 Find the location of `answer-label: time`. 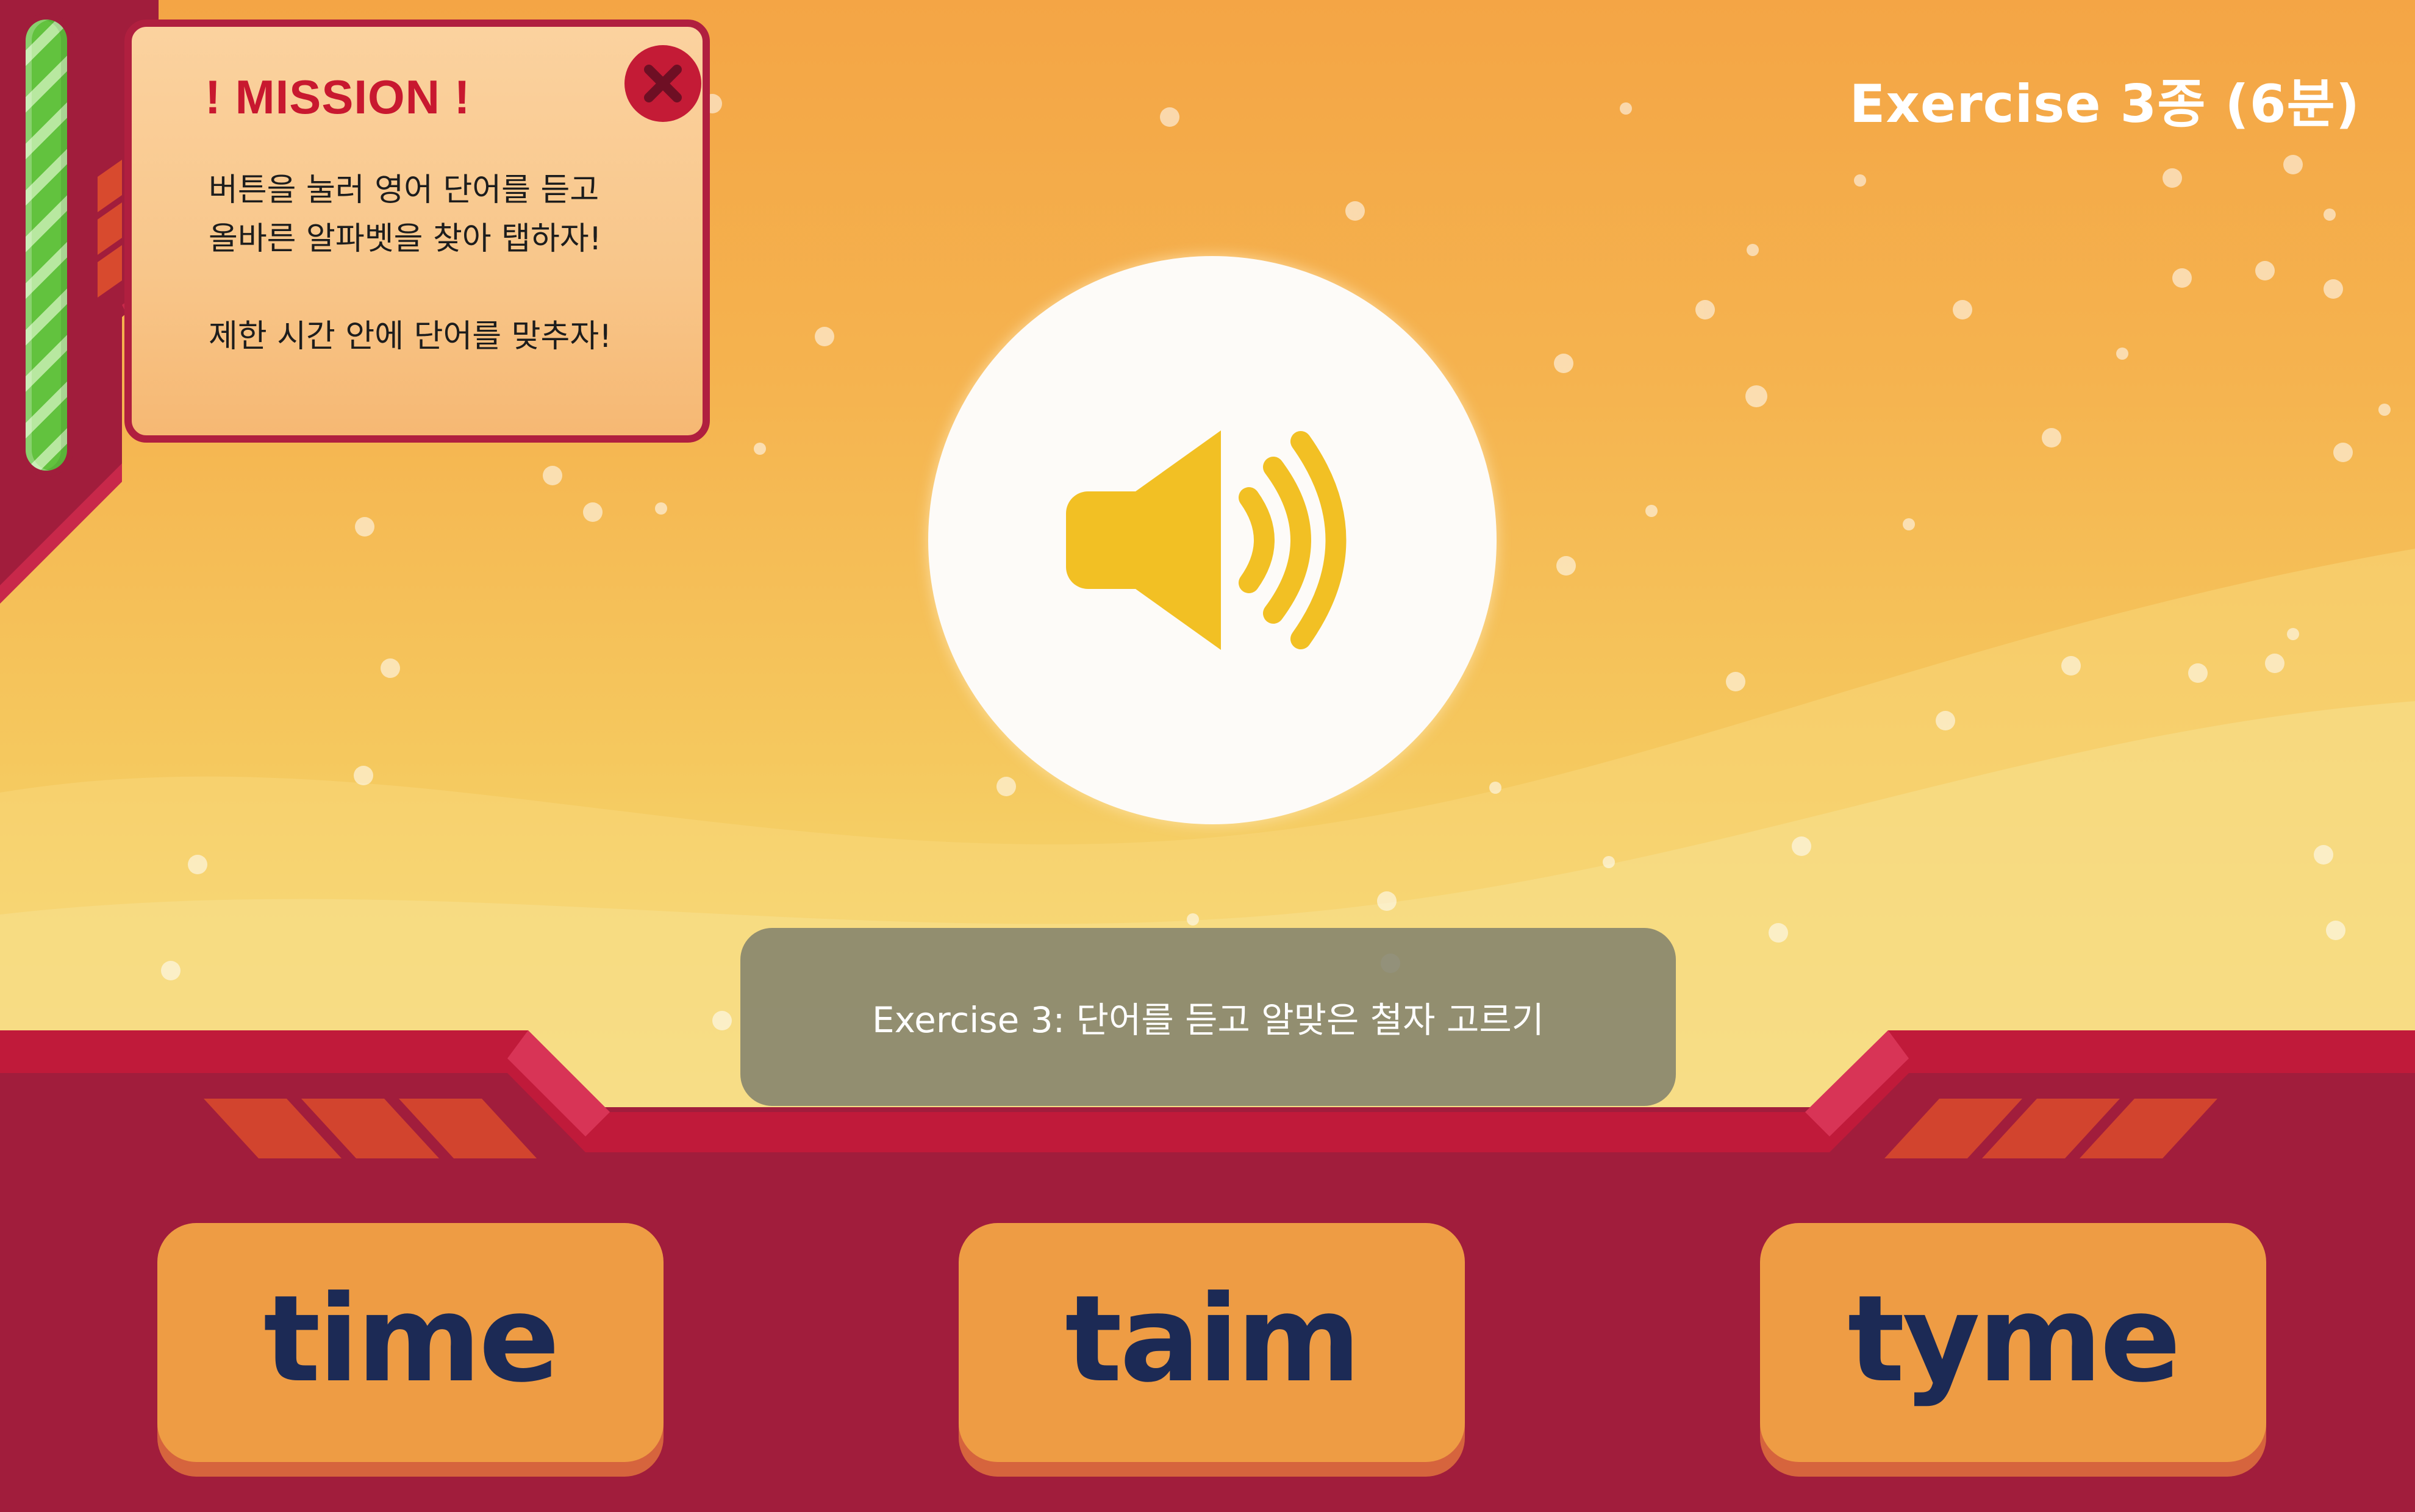

answer-label: time is located at coordinates (411, 1339).